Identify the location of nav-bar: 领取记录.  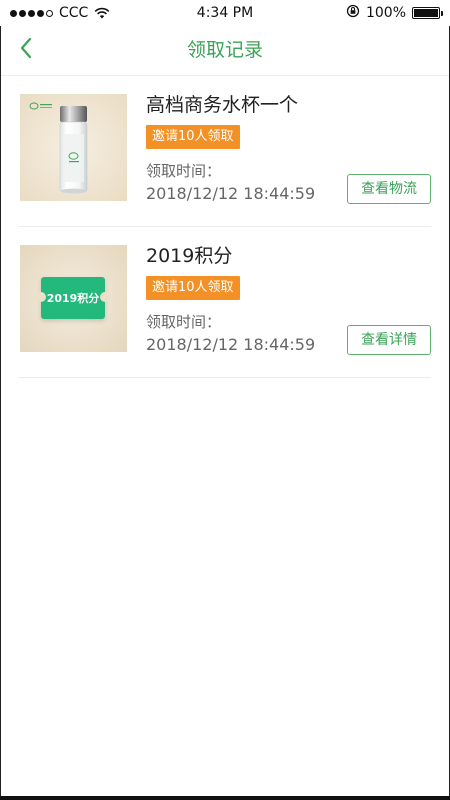
(225, 51).